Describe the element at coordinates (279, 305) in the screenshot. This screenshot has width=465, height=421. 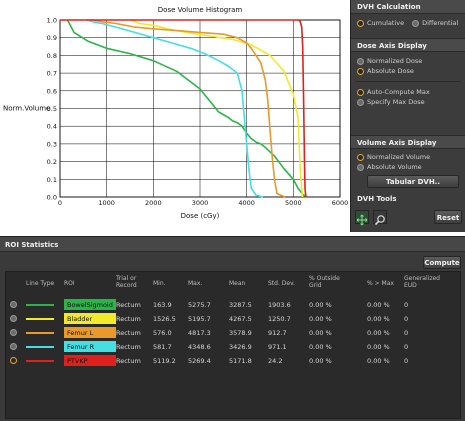
I see `cell-std: 1903.6` at that location.